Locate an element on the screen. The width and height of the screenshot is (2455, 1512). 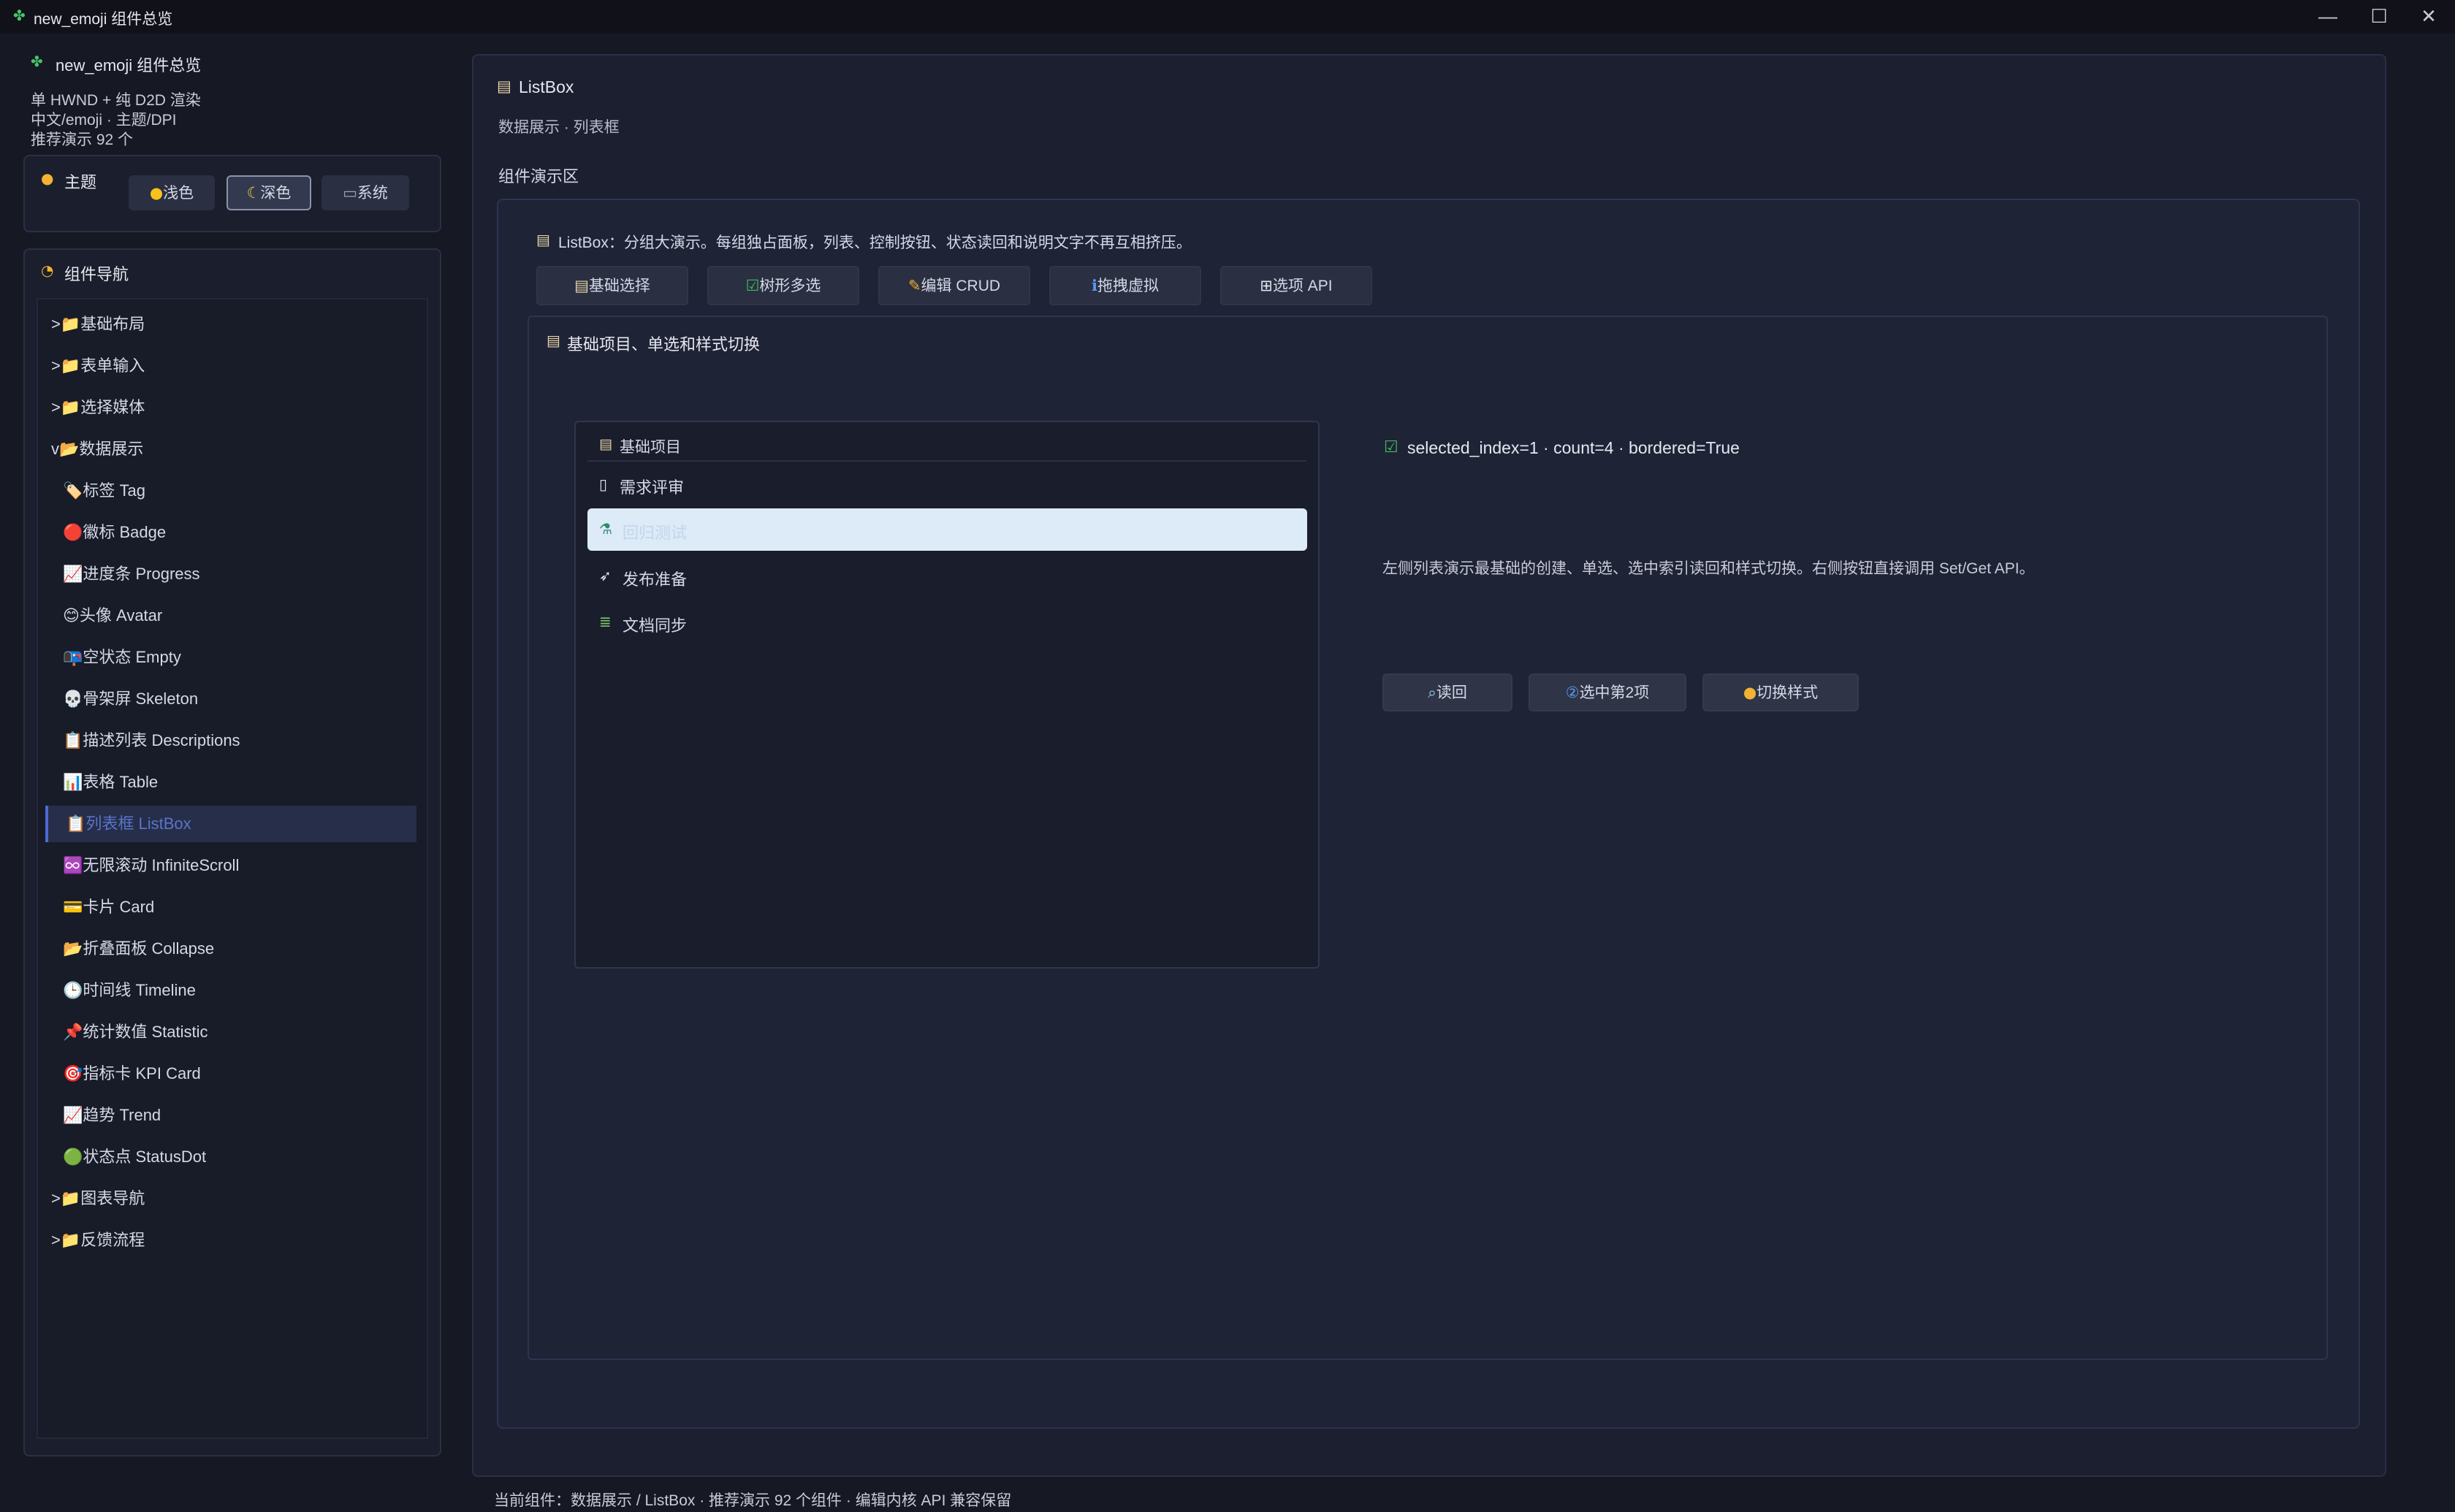
page-title: ListBox is located at coordinates (546, 86).